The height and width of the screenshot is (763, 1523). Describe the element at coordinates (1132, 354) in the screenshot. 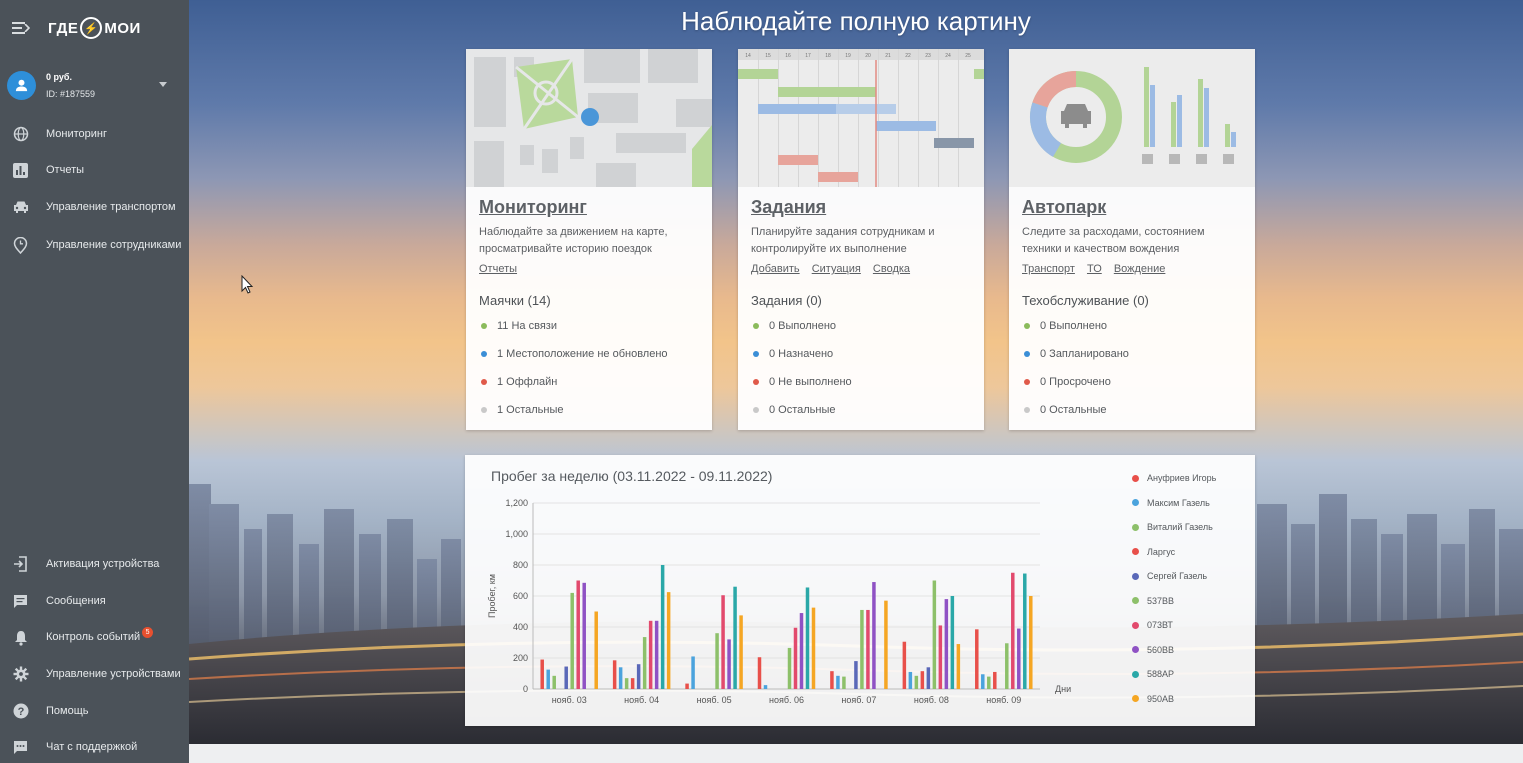

I see `stat-planned: 0 Запланировано` at that location.